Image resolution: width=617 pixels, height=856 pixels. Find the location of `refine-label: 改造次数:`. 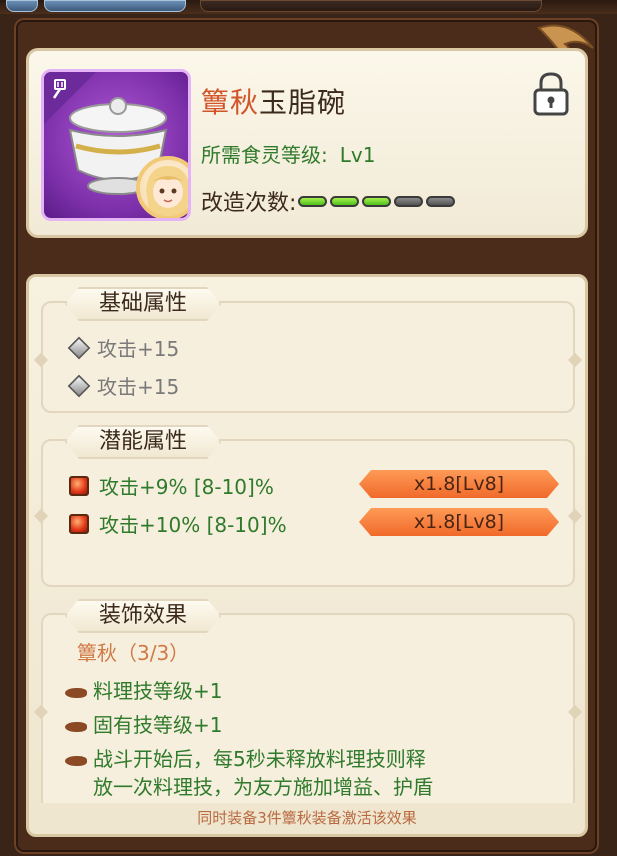

refine-label: 改造次数: is located at coordinates (249, 203).